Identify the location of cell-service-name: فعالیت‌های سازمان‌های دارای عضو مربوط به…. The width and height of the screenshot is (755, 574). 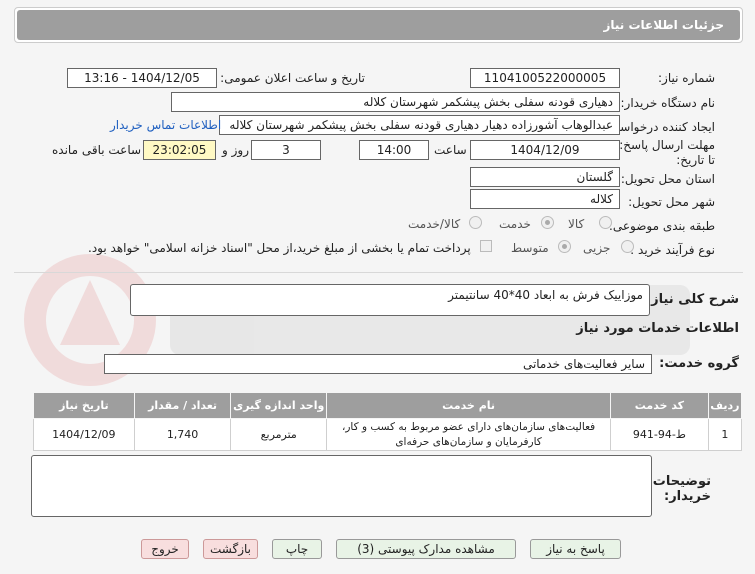
(469, 434).